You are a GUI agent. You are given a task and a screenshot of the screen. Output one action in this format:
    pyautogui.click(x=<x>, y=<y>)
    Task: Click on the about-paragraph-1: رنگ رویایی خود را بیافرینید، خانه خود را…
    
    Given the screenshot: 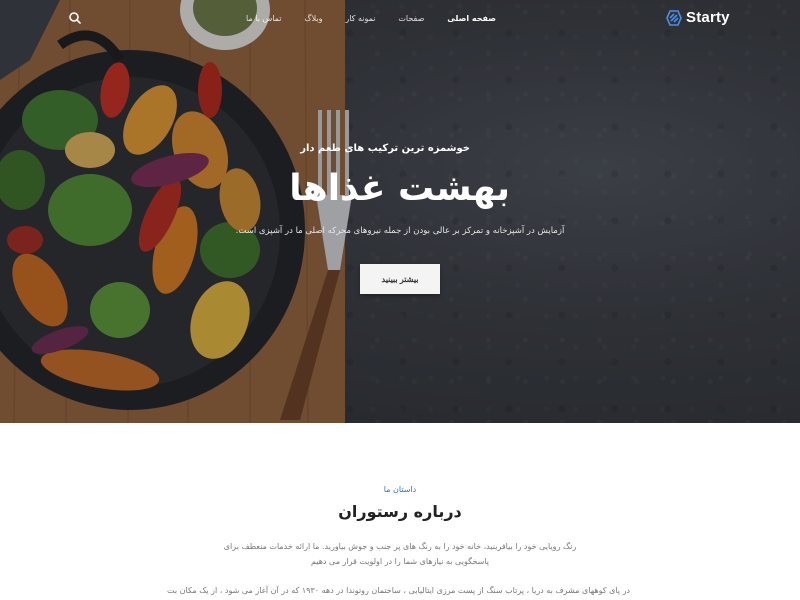 What is the action you would take?
    pyautogui.click(x=400, y=554)
    